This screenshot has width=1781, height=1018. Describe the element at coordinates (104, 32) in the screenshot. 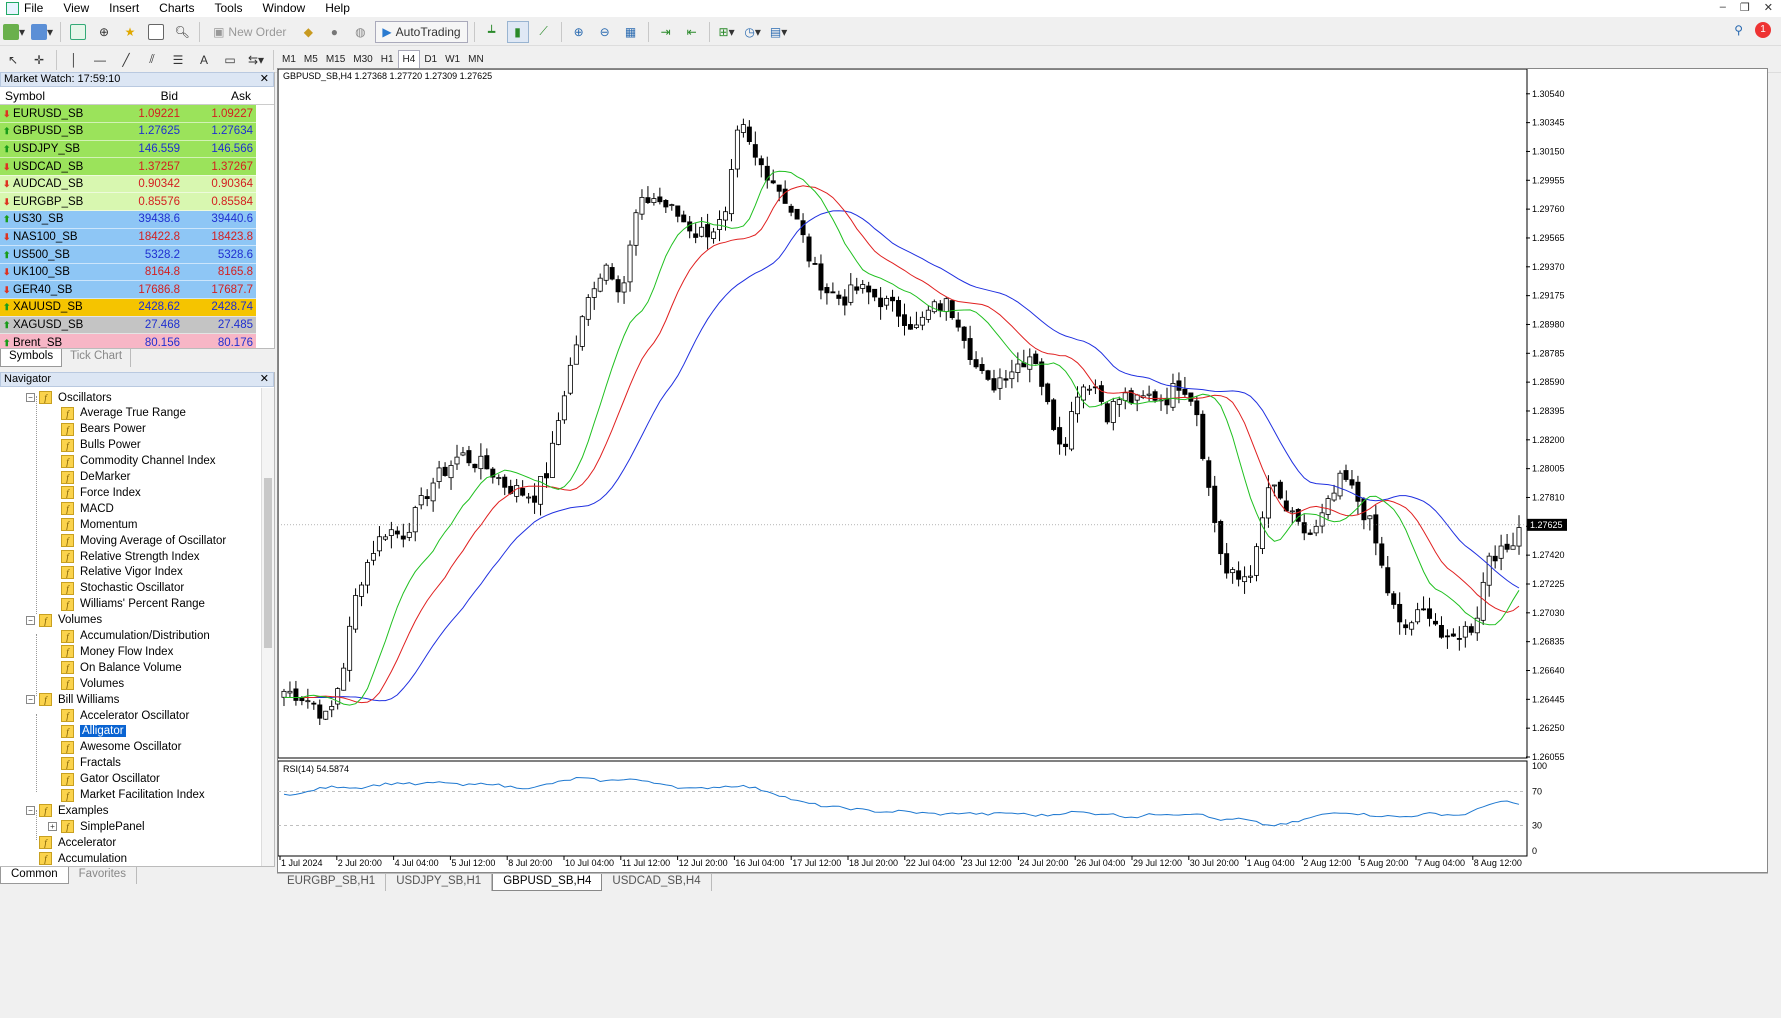

I see `data-window-toggle: ⊕` at that location.